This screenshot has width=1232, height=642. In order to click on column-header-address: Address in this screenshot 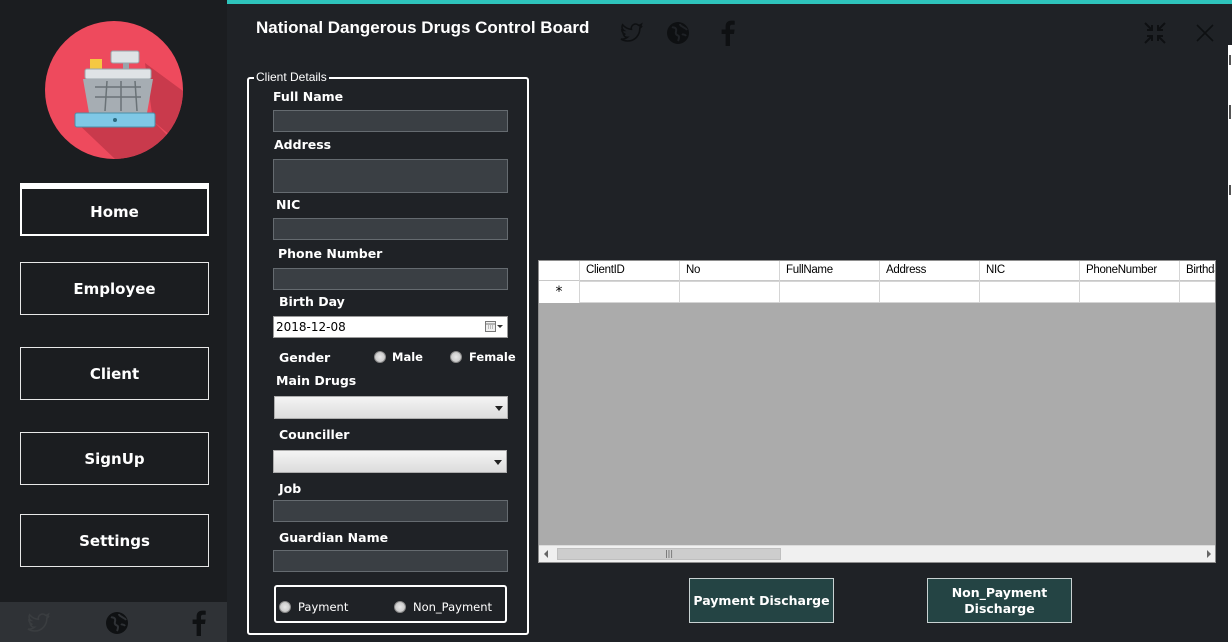, I will do `click(930, 271)`.